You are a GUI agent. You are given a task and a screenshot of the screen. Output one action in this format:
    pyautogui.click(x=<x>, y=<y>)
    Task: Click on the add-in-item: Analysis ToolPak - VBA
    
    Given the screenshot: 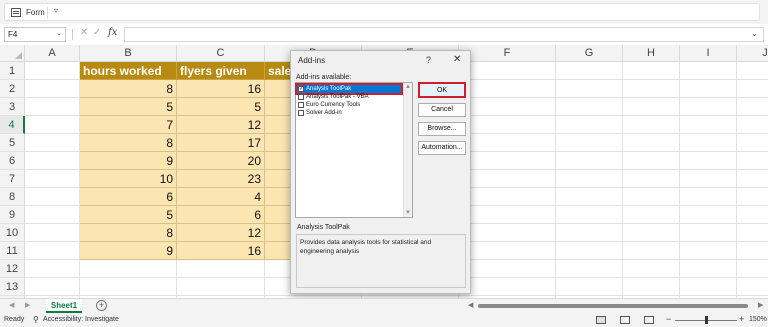 What is the action you would take?
    pyautogui.click(x=349, y=97)
    